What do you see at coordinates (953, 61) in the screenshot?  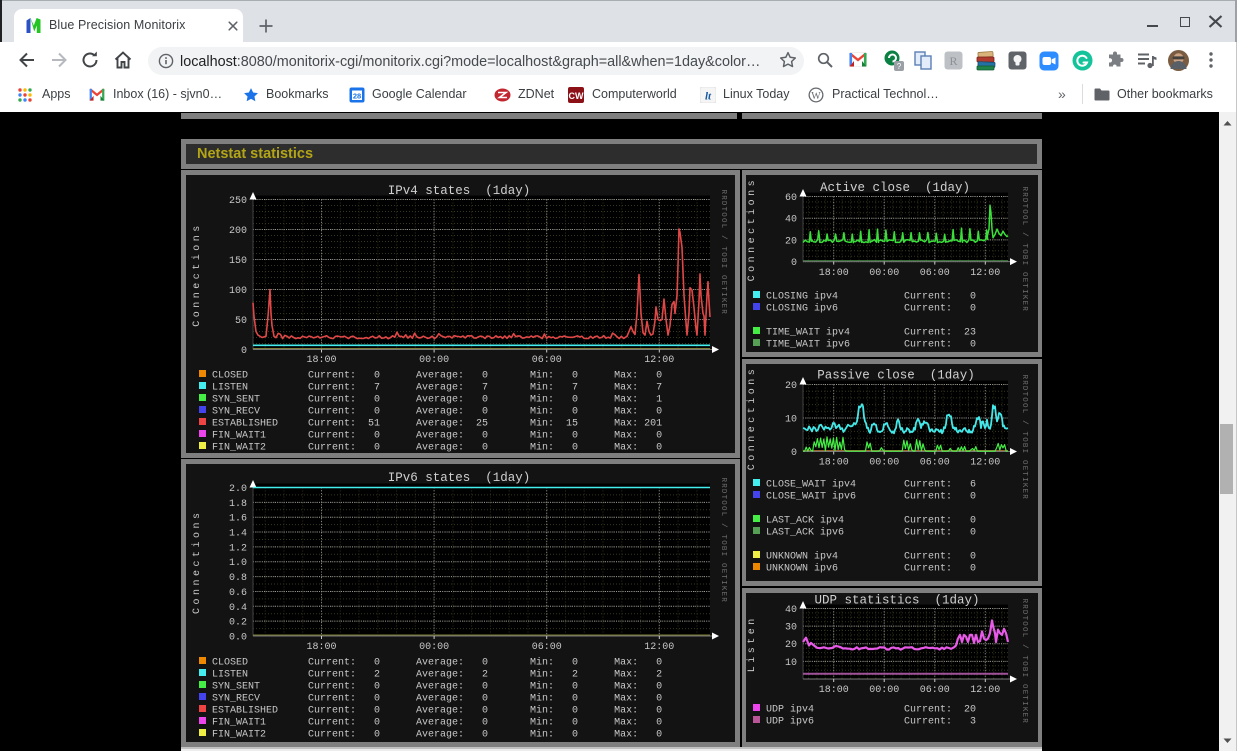 I see `svg-text: R` at bounding box center [953, 61].